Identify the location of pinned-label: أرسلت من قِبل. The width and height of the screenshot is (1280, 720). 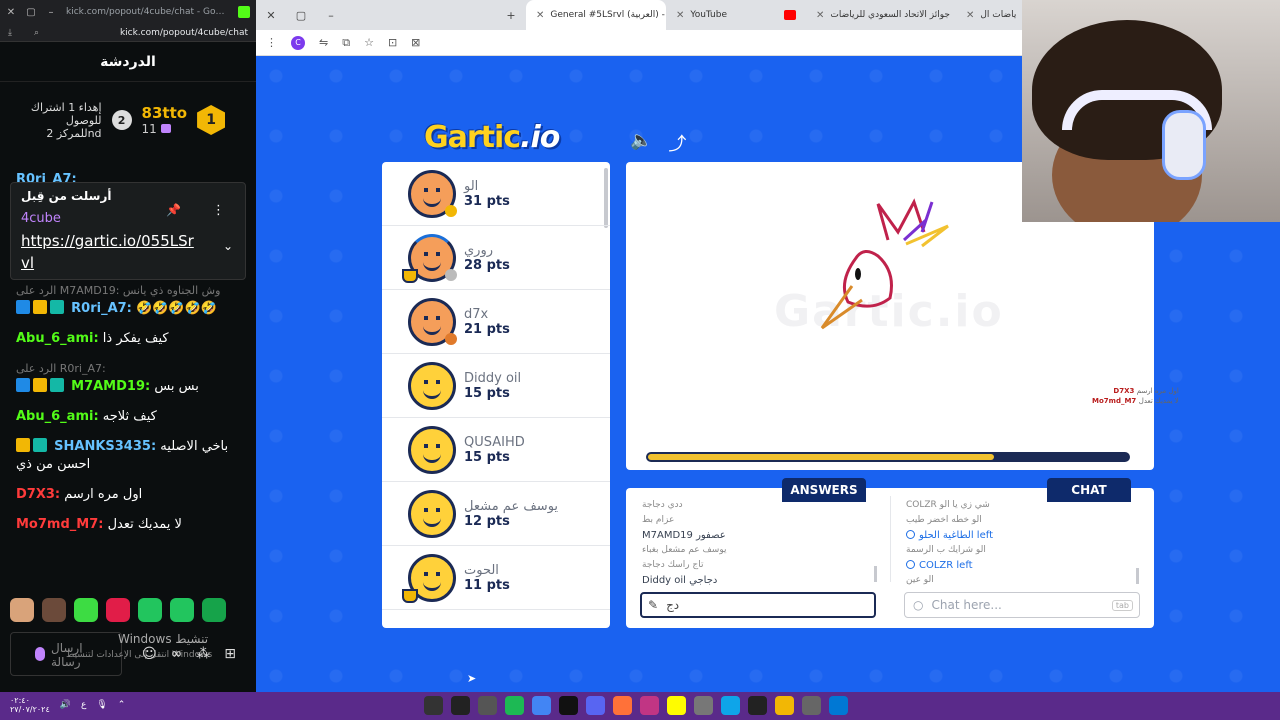
(66, 196).